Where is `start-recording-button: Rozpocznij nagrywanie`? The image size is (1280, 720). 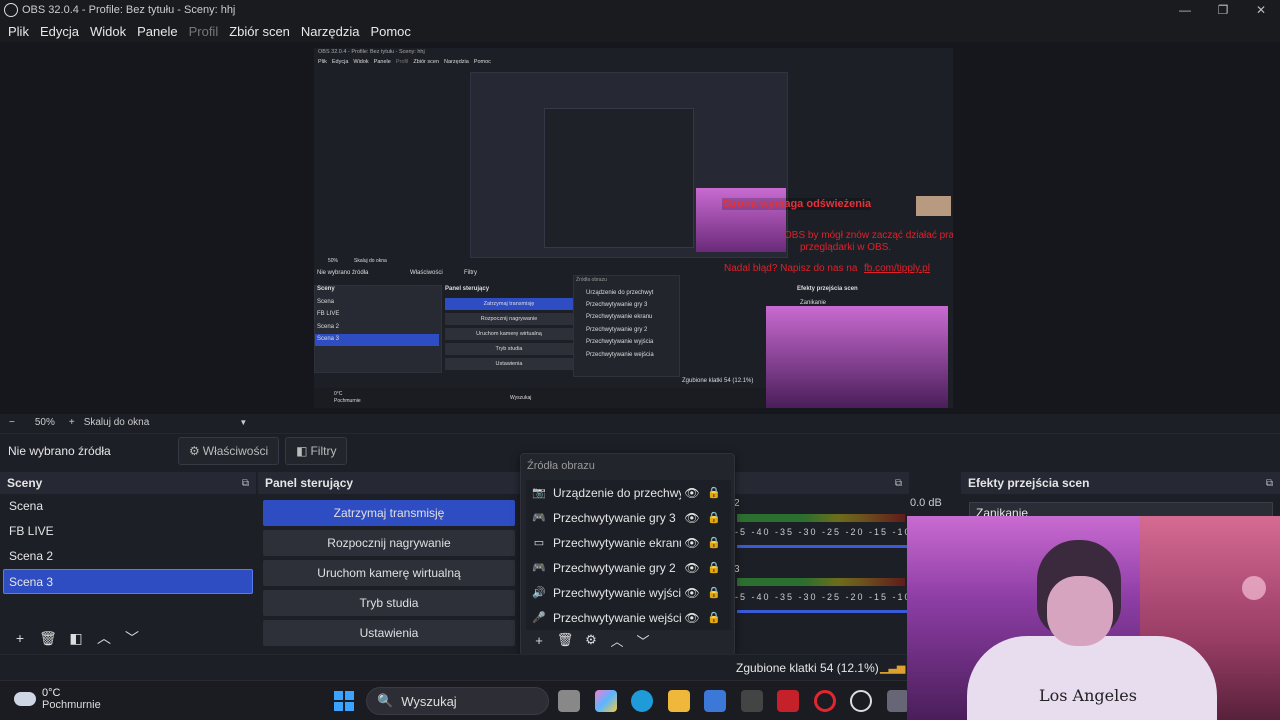
start-recording-button: Rozpocznij nagrywanie is located at coordinates (389, 543).